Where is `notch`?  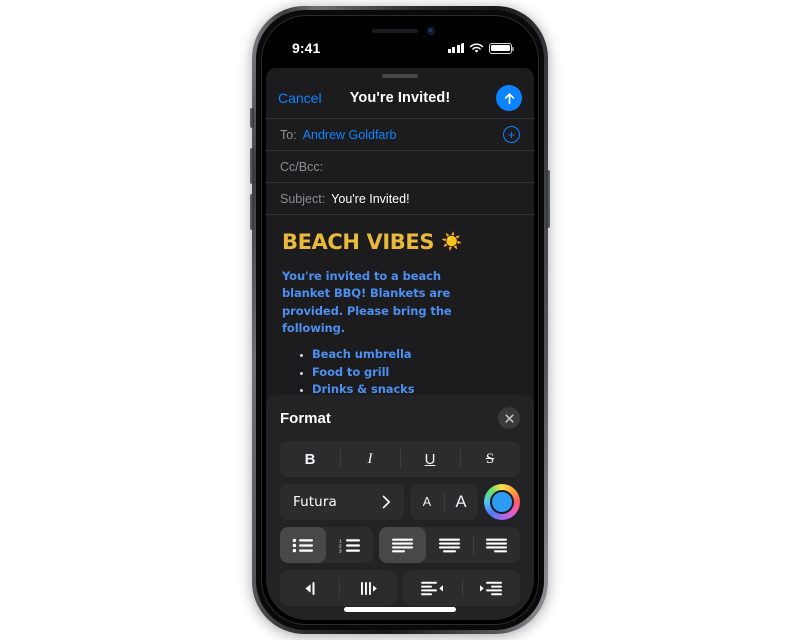
notch is located at coordinates (400, 32).